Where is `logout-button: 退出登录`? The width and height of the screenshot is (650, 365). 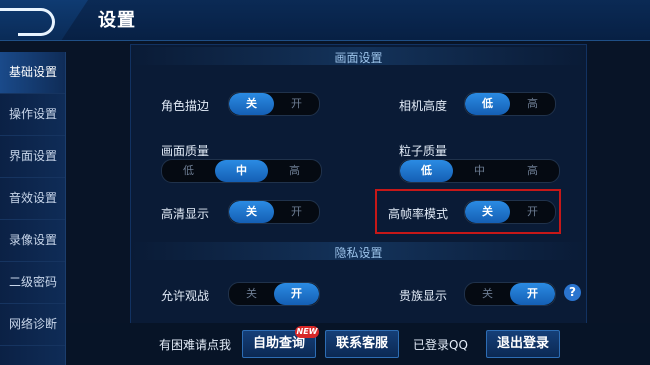
logout-button: 退出登录 is located at coordinates (523, 344).